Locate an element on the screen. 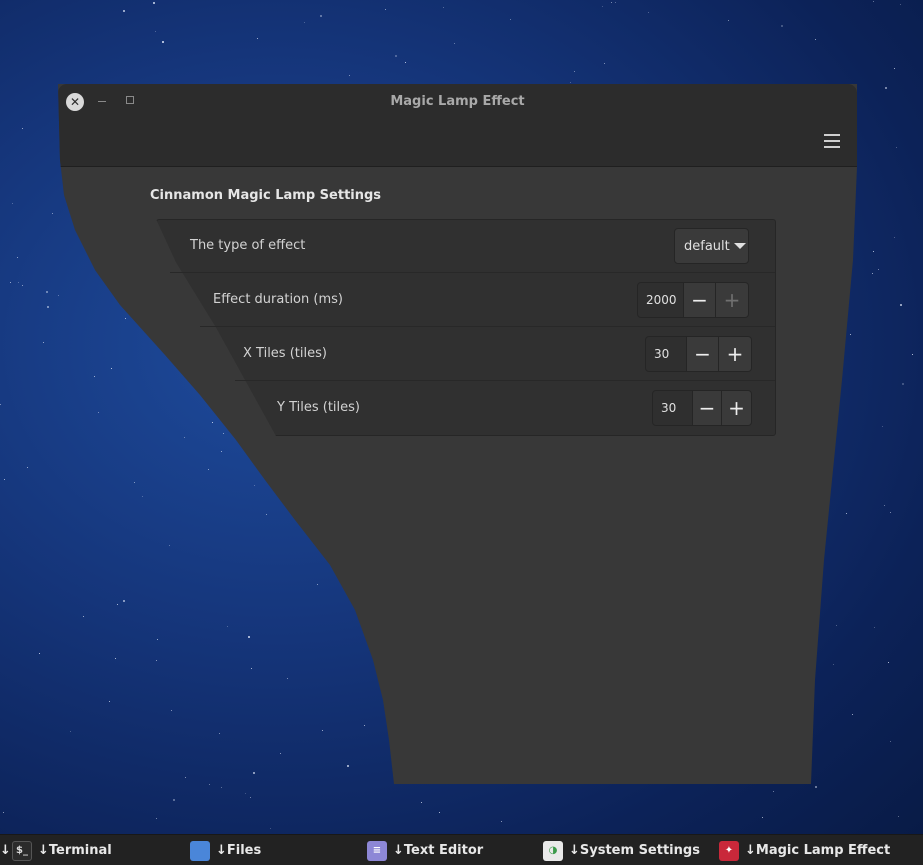 The height and width of the screenshot is (865, 923). taskbar-left-arrow: ↓ is located at coordinates (5, 850).